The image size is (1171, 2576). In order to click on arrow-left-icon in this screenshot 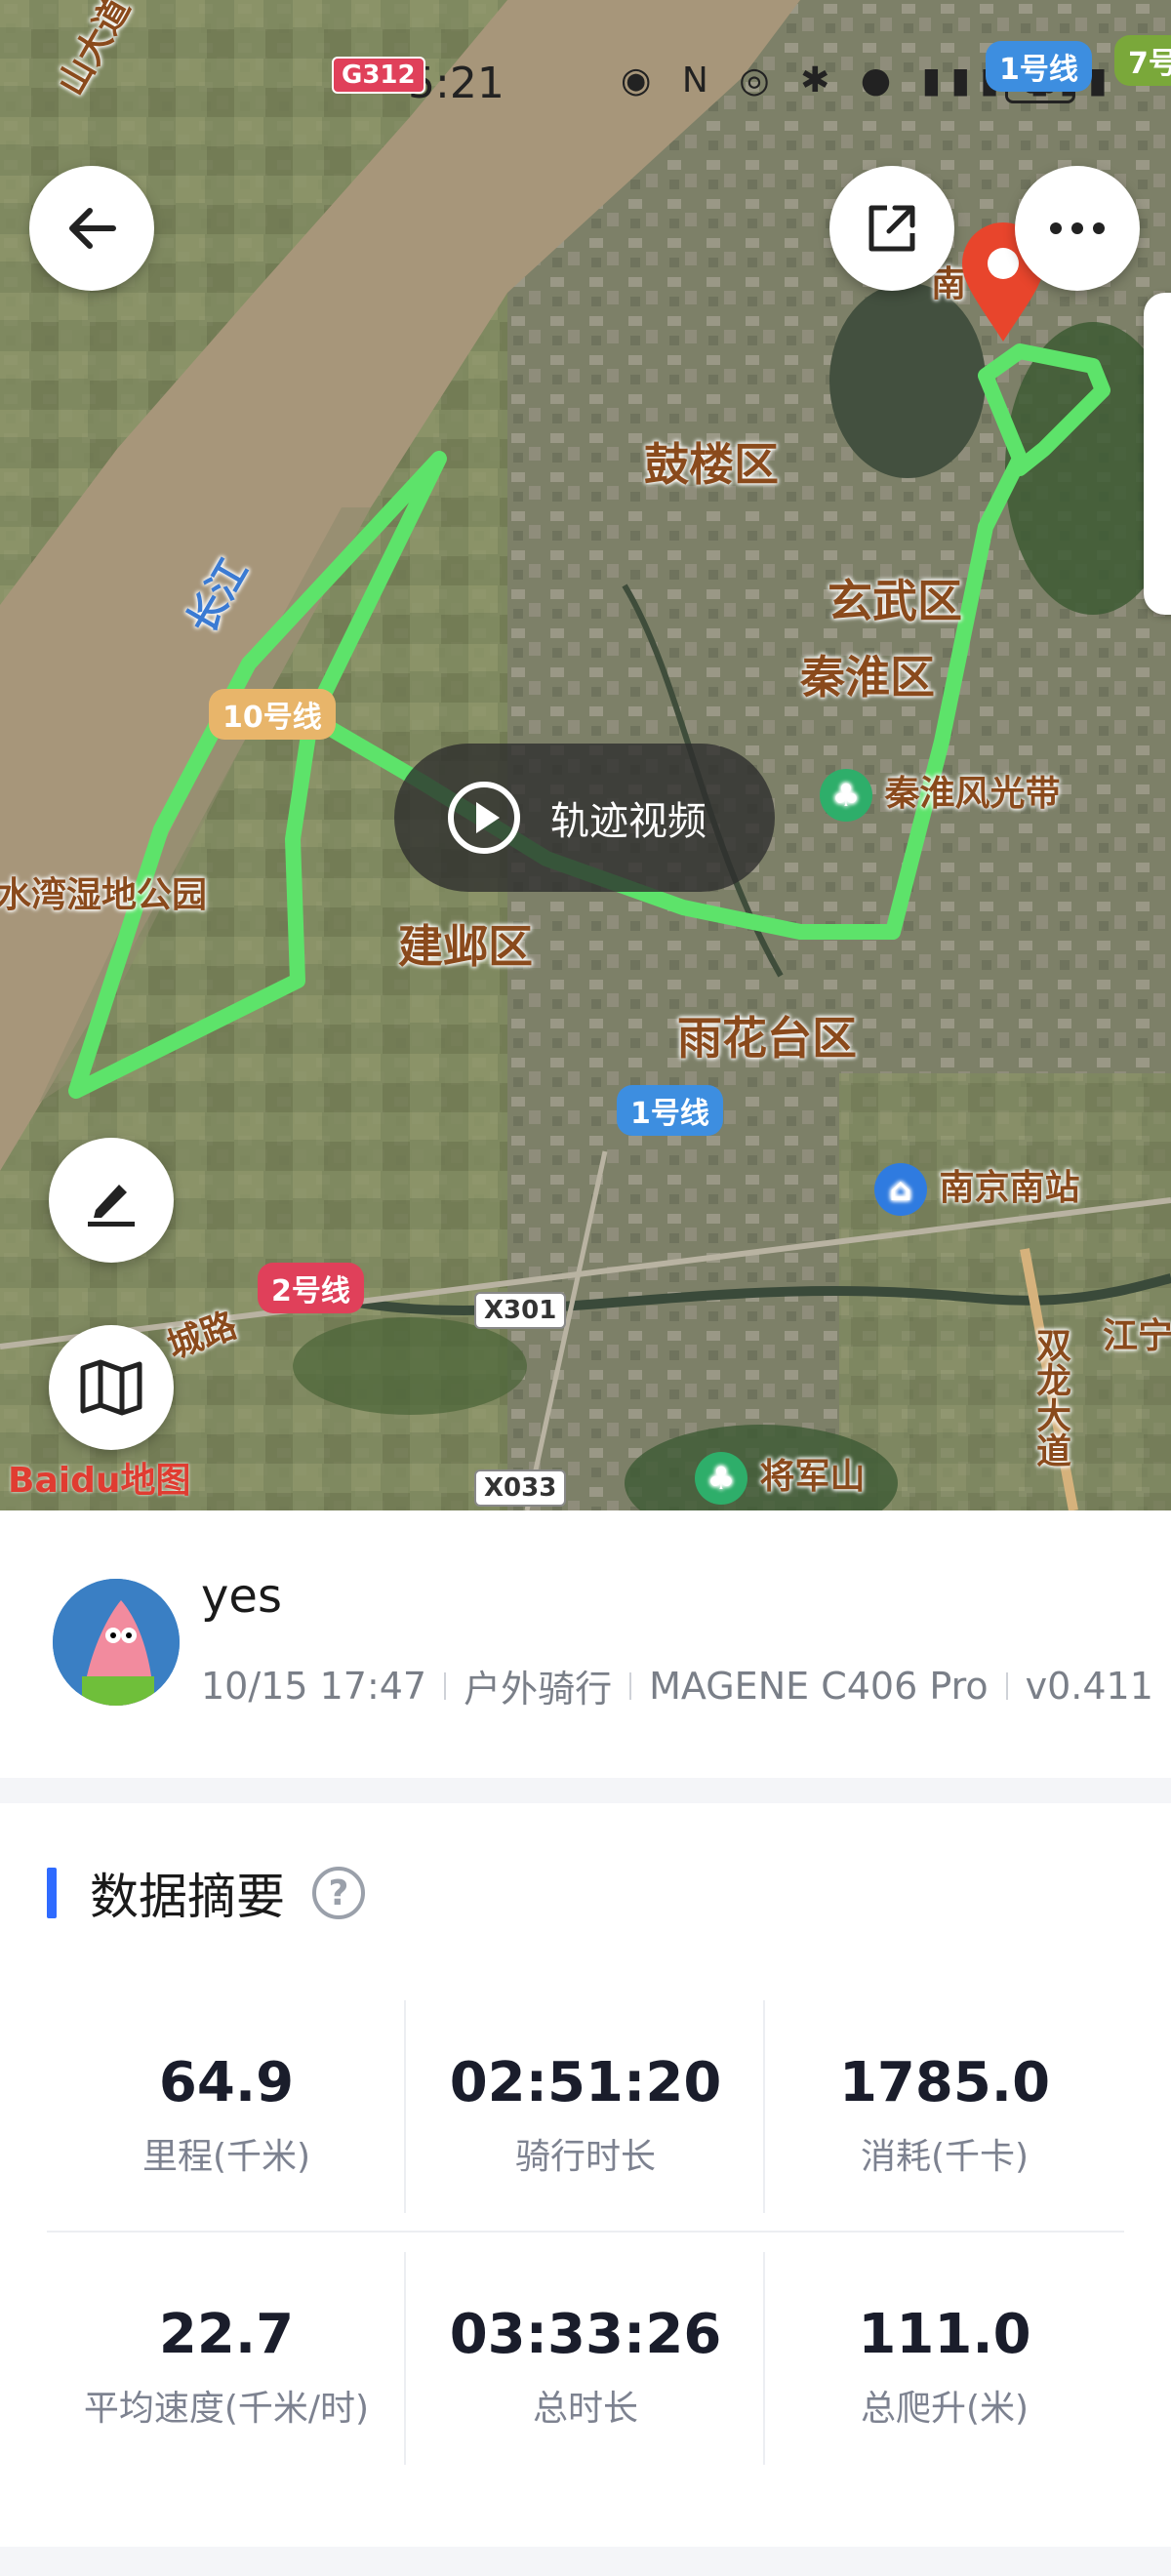, I will do `click(92, 228)`.